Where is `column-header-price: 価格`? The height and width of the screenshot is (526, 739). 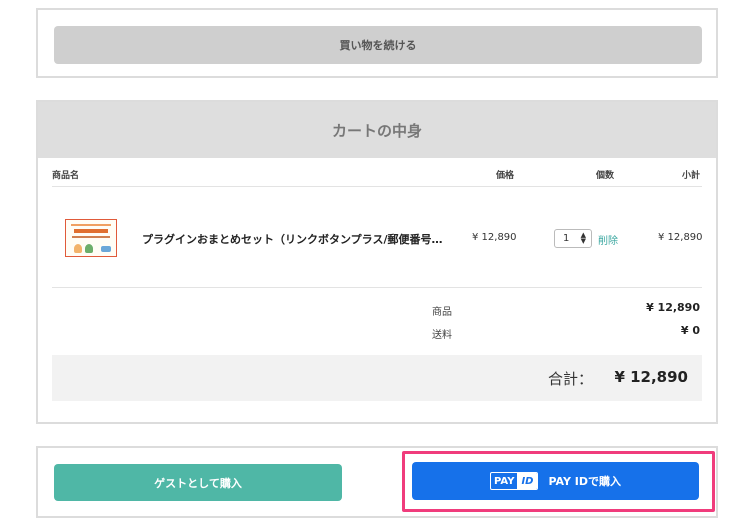 column-header-price: 価格 is located at coordinates (505, 176).